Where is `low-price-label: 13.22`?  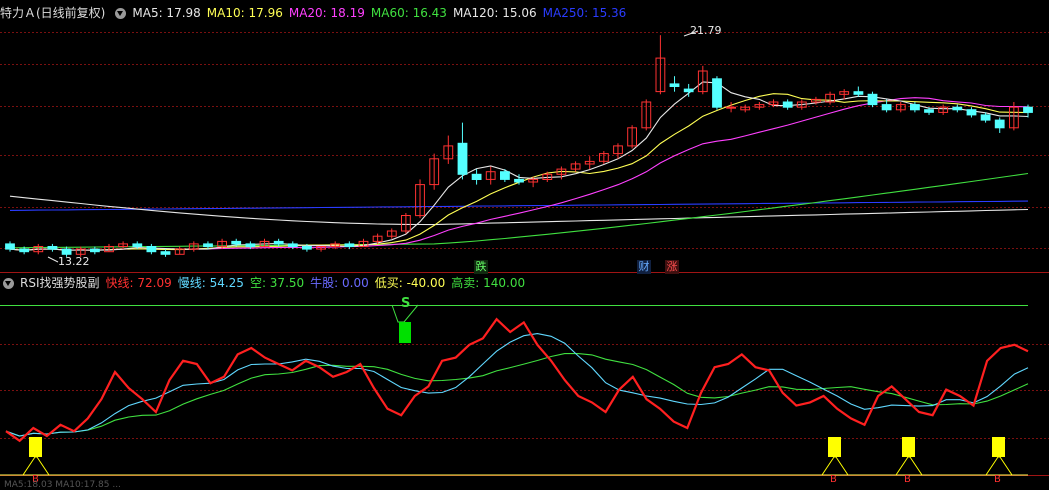
low-price-label: 13.22 is located at coordinates (74, 261).